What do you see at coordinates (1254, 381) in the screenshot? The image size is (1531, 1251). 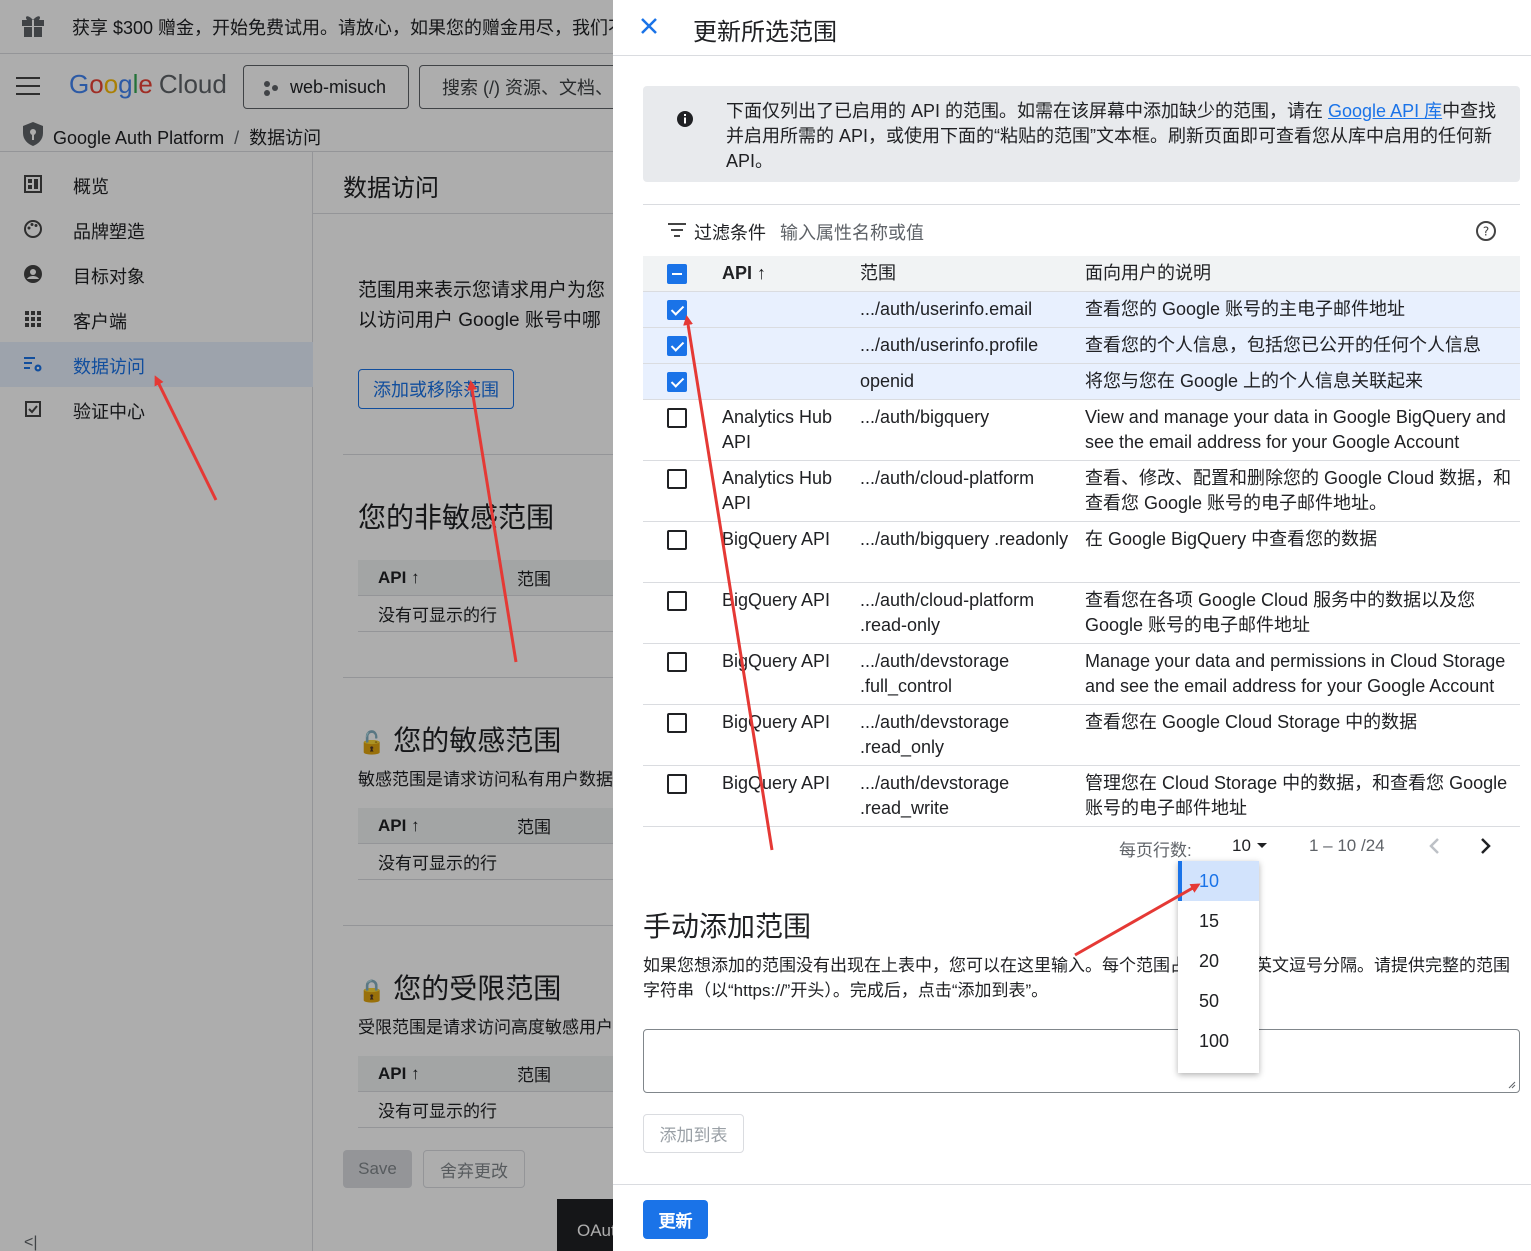 I see `row-description: 将您与您在 Google 上的个人信息关联起来` at bounding box center [1254, 381].